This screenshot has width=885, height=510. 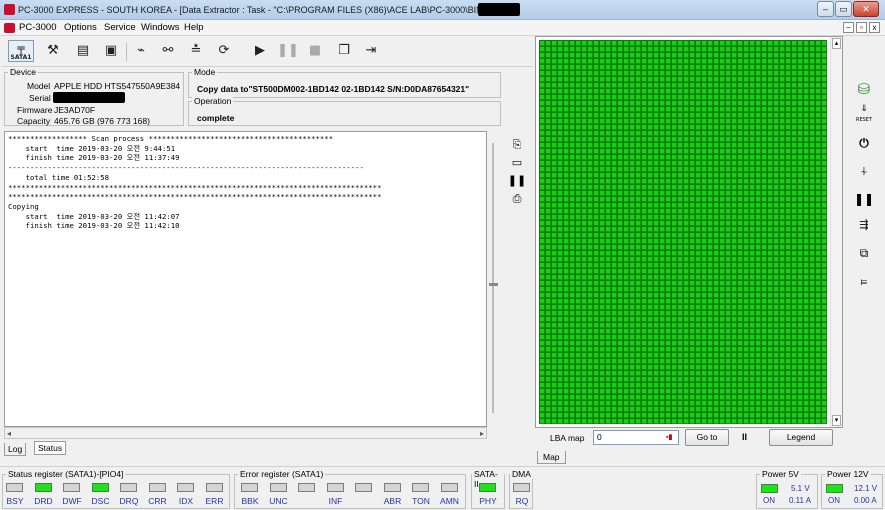 What do you see at coordinates (288, 51) in the screenshot?
I see `pause-icon: ❚❚` at bounding box center [288, 51].